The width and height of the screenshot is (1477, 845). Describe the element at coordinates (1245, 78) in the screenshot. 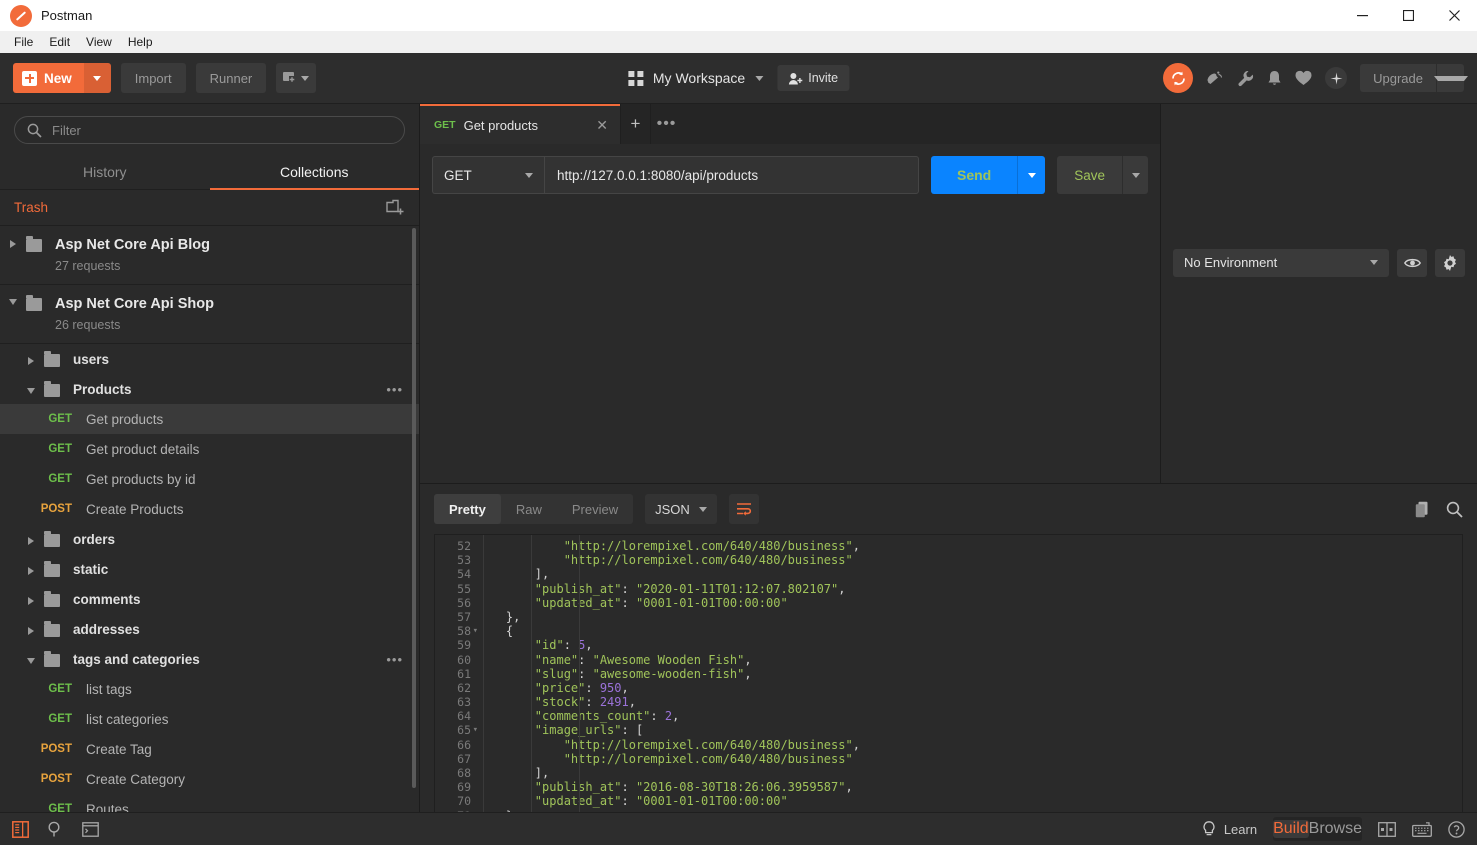

I see `wrench-icon` at that location.